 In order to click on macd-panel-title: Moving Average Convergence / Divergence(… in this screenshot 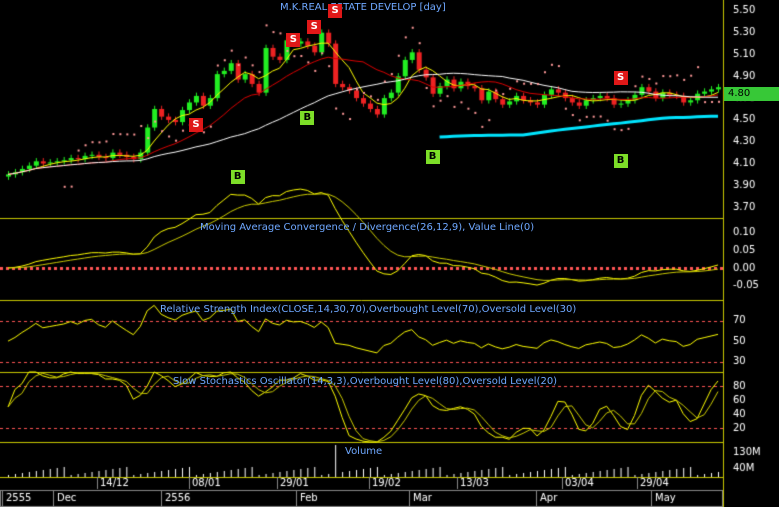, I will do `click(367, 227)`.